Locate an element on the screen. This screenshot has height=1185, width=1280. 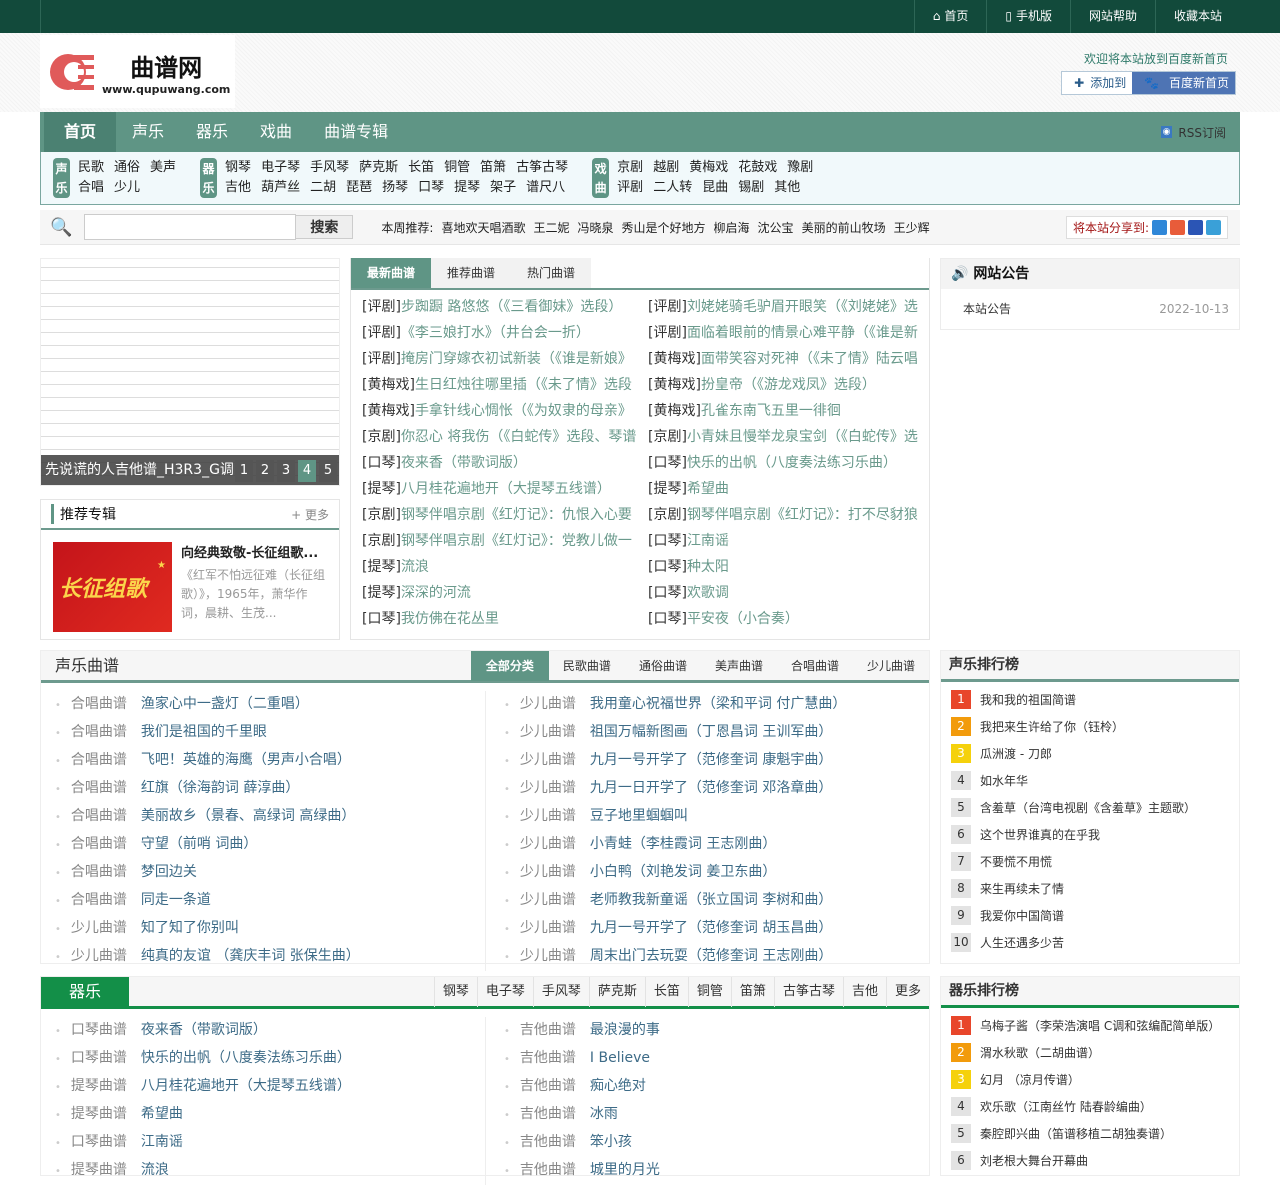
subnav-link: 美声 is located at coordinates (163, 168).